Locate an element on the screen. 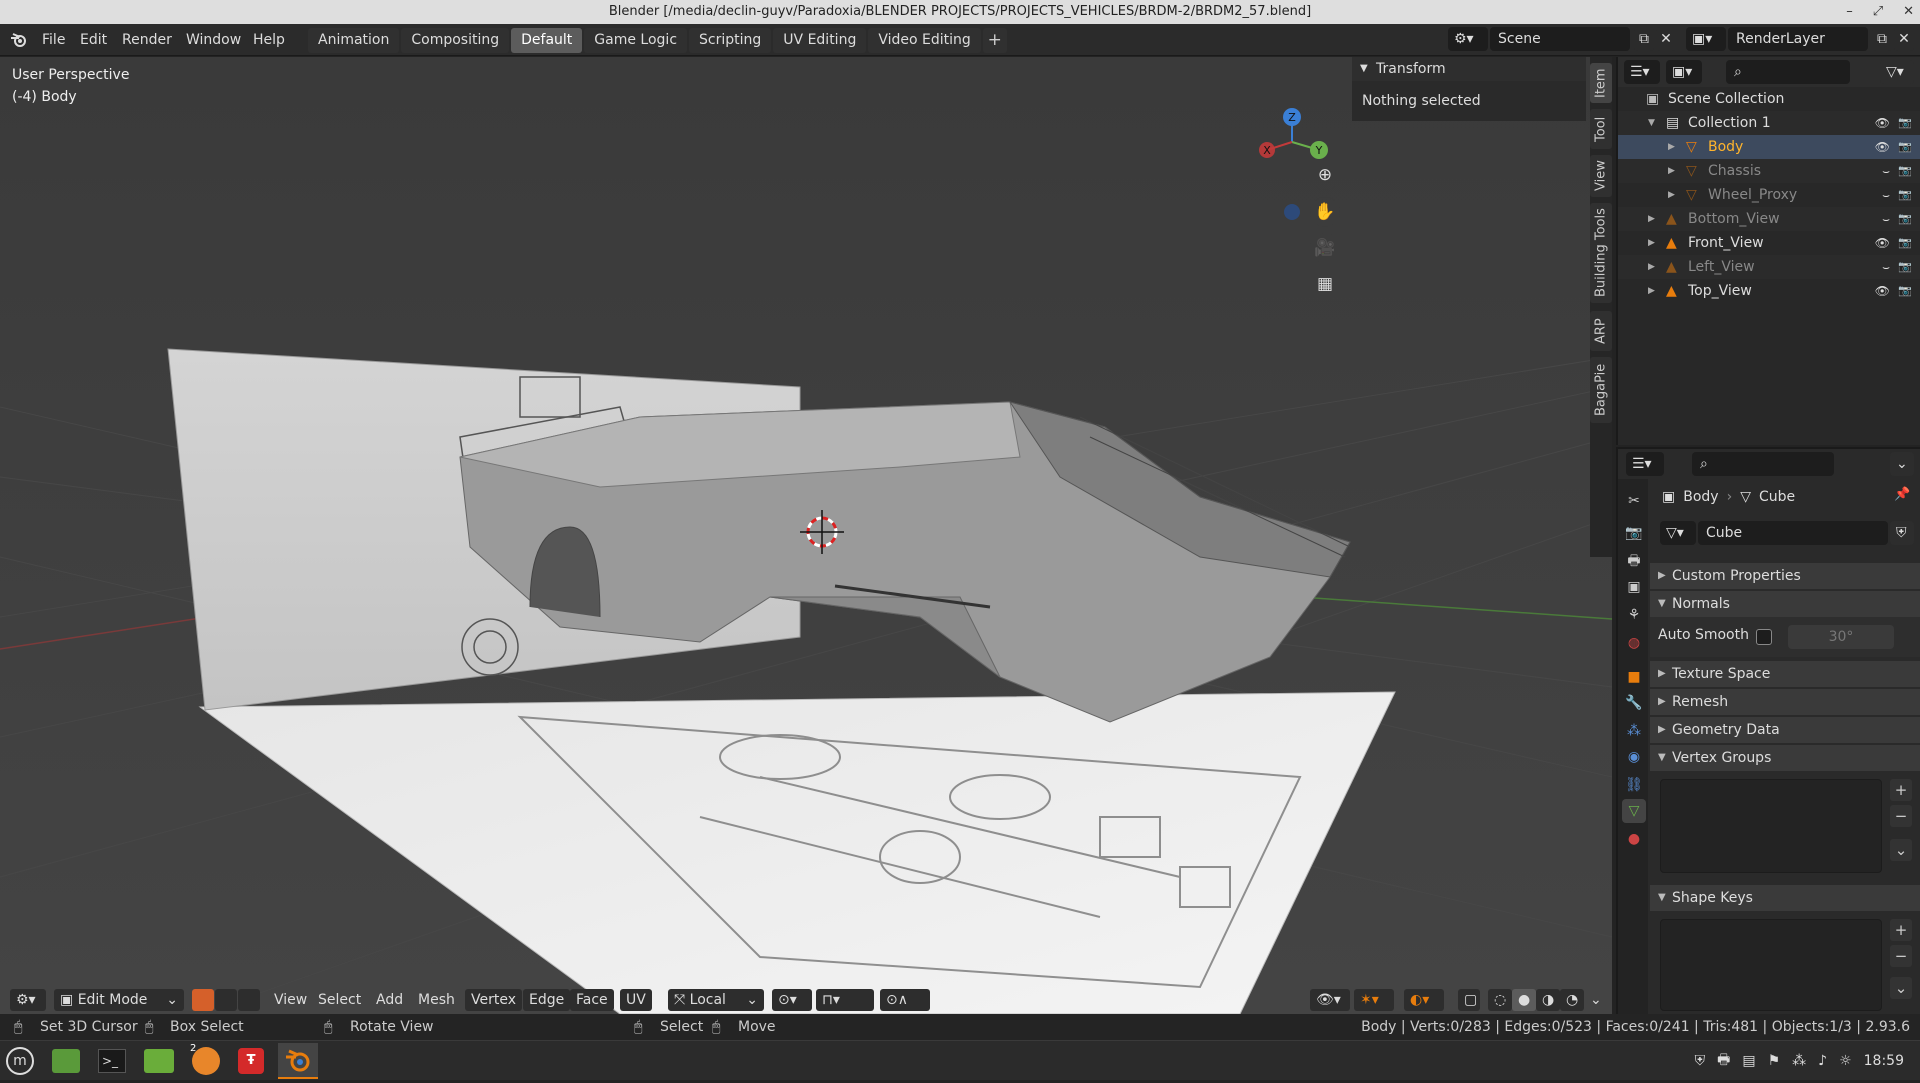  pan-hand-icon: ✋ is located at coordinates (1325, 212).